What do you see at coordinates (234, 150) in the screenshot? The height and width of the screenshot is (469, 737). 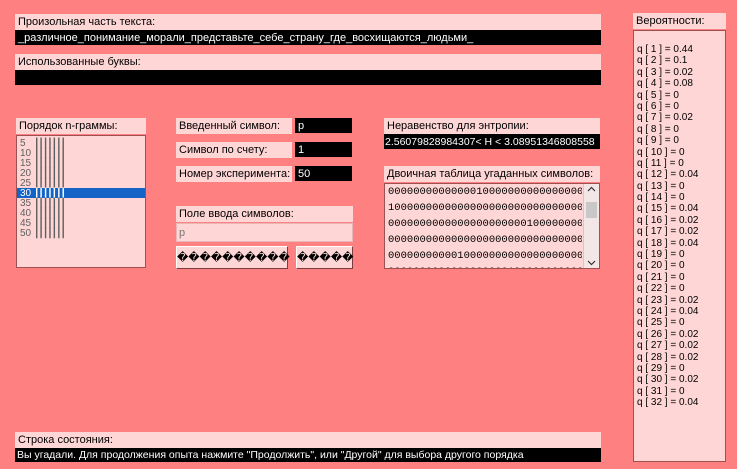 I see `symbol-count-label: Символ по счету:` at bounding box center [234, 150].